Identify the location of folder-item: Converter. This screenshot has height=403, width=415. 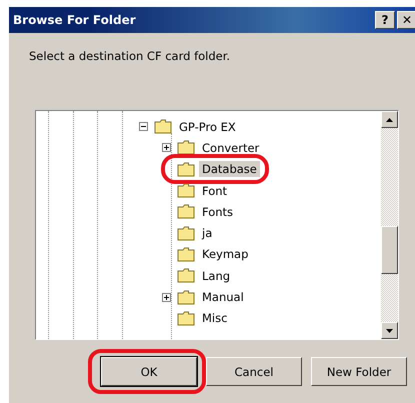
(230, 148).